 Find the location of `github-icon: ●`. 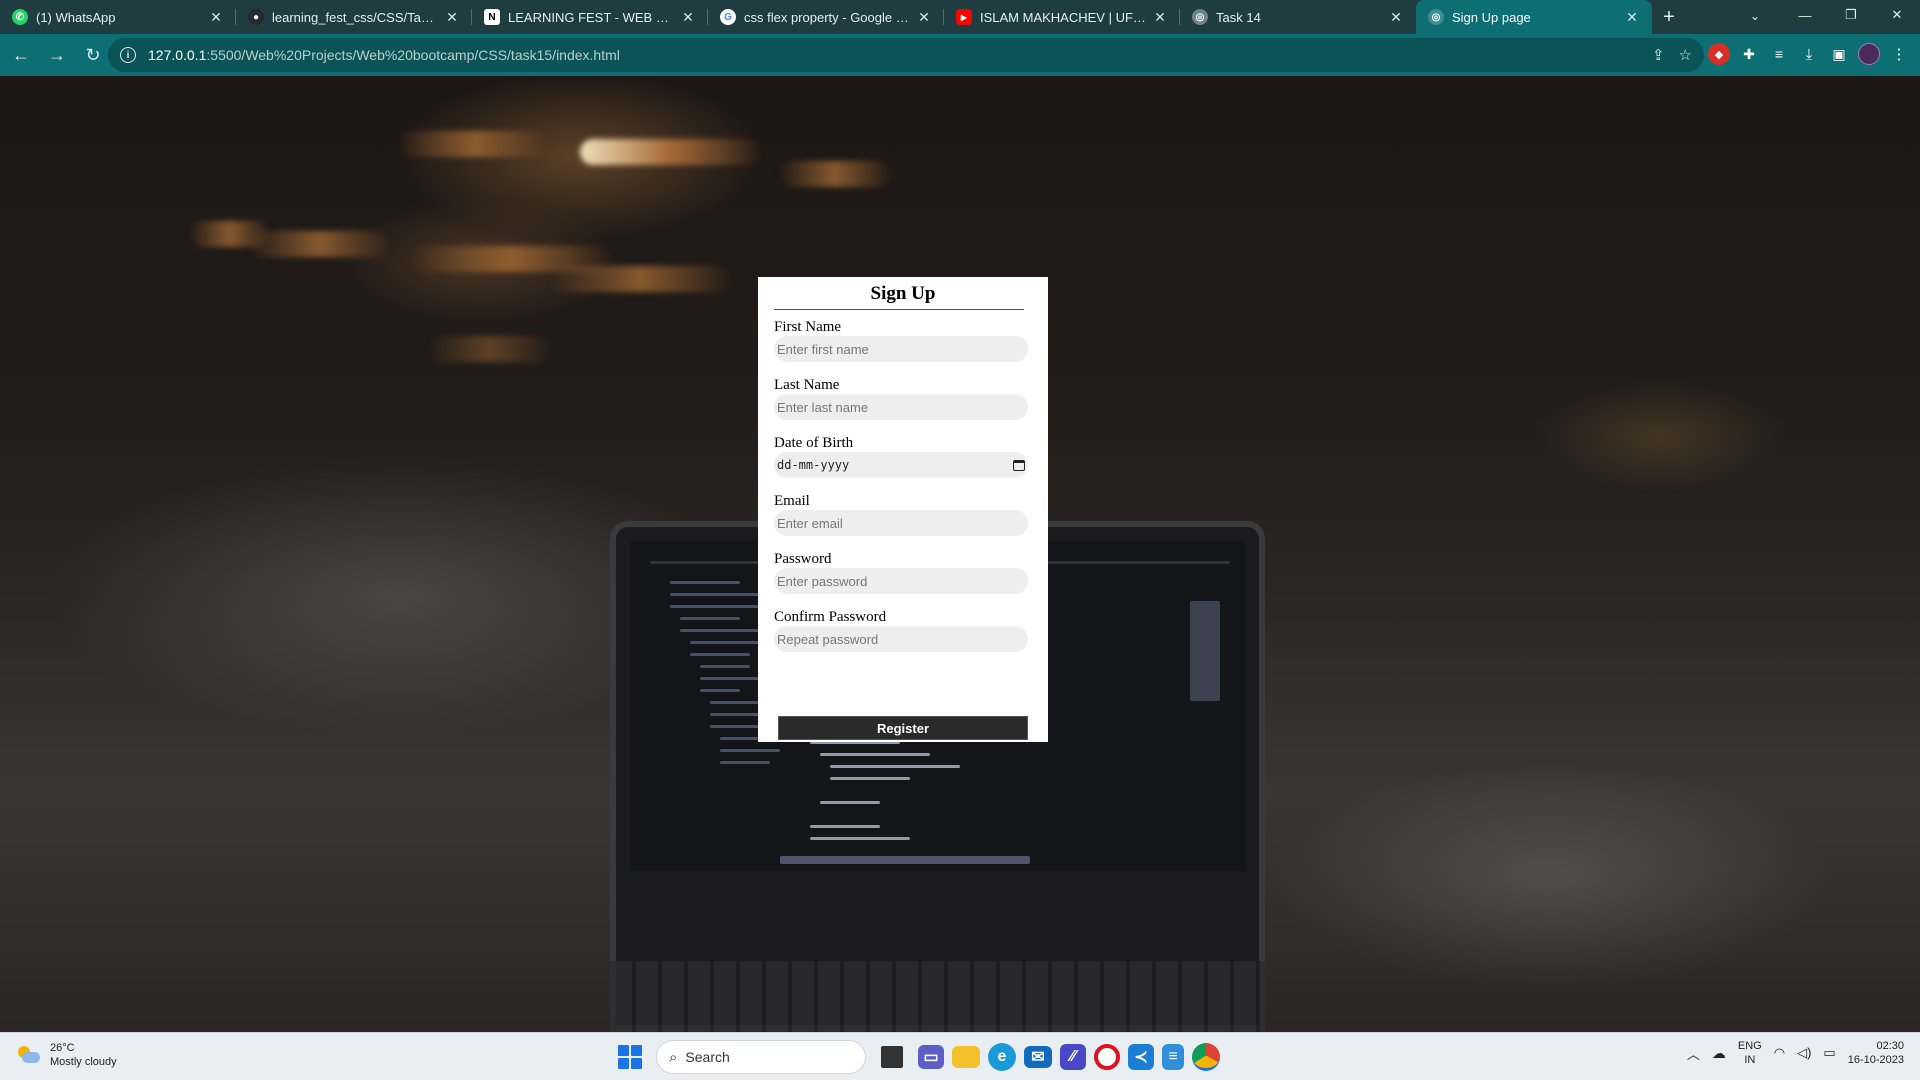

github-icon: ● is located at coordinates (256, 17).